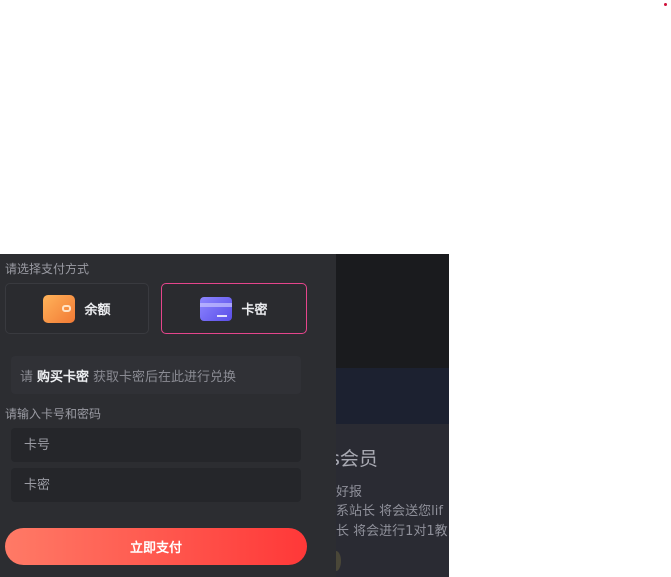 The width and height of the screenshot is (671, 577). I want to click on card-notice: 请 购买卡密 获取卡密后在此进行兑换, so click(156, 375).